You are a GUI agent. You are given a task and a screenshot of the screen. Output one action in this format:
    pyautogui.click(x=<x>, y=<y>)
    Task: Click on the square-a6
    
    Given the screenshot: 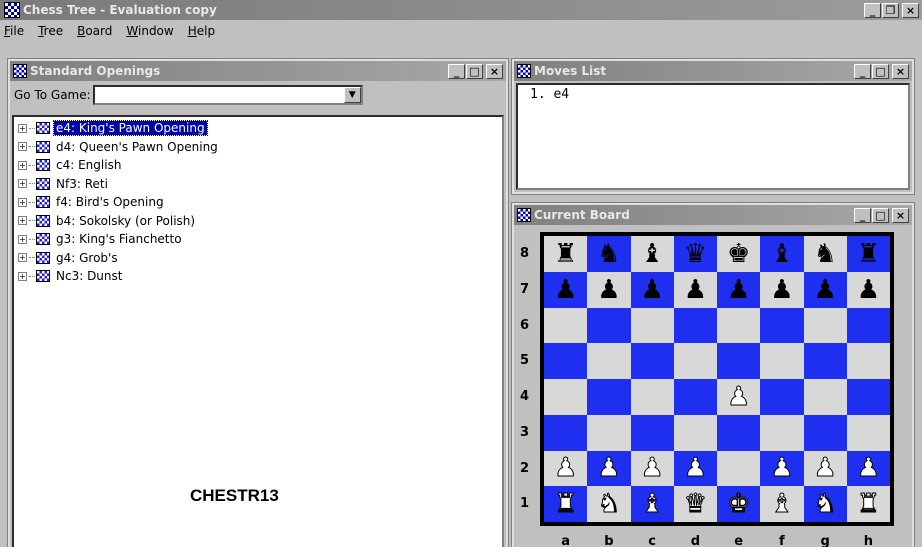 What is the action you would take?
    pyautogui.click(x=566, y=325)
    